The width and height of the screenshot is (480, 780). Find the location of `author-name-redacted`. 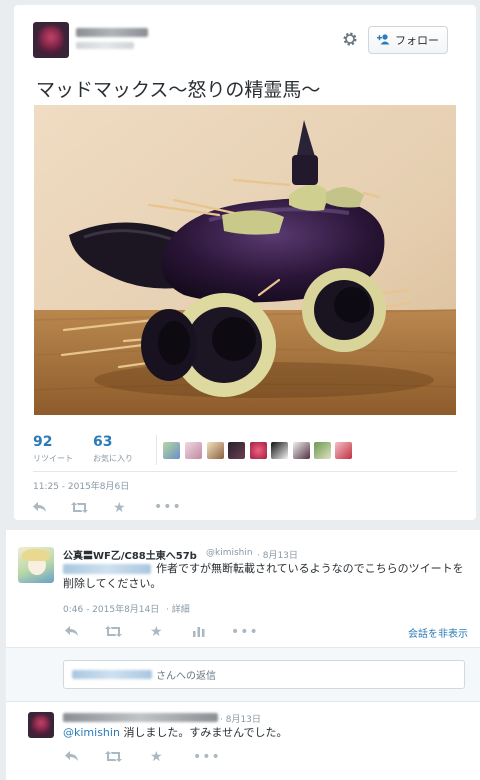

author-name-redacted is located at coordinates (112, 32).